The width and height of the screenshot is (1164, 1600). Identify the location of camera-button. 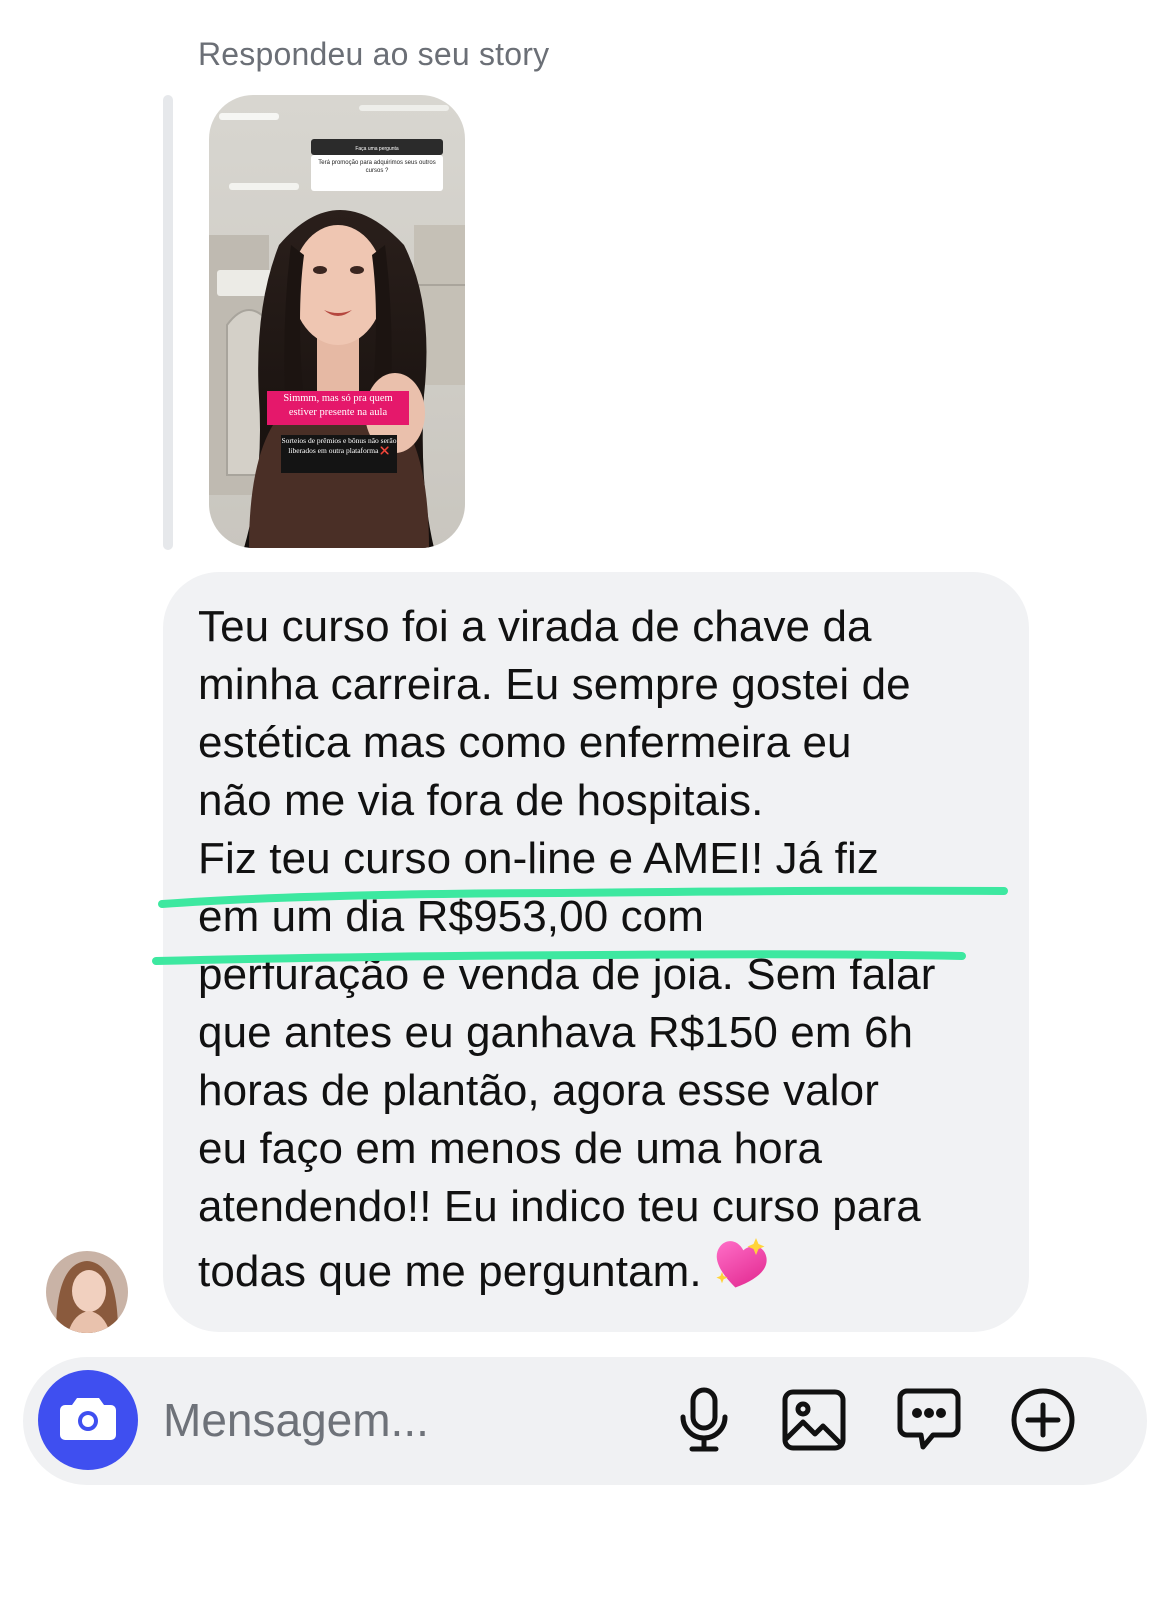
(88, 1420).